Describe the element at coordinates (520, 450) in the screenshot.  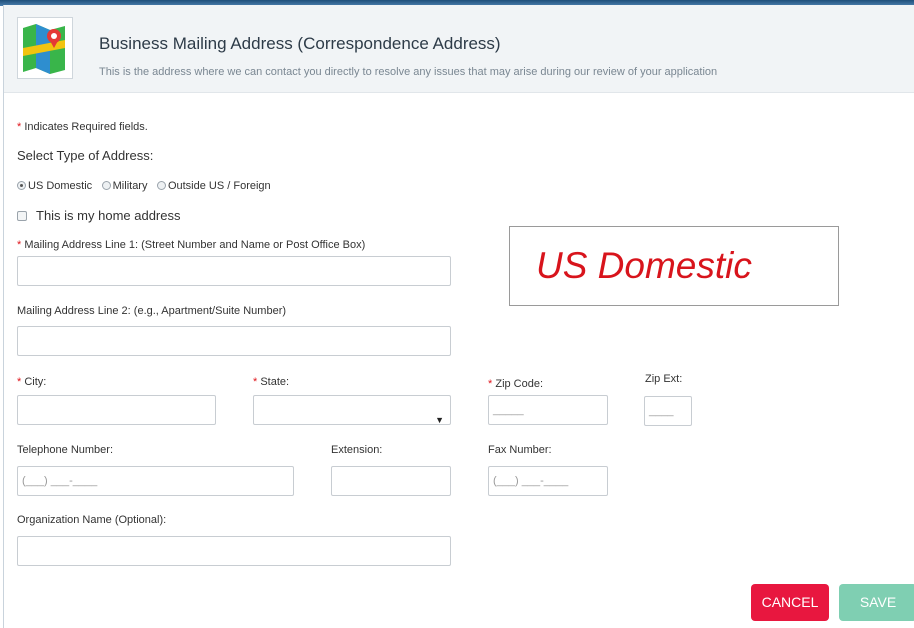
I see `fax-label: Fax Number:` at that location.